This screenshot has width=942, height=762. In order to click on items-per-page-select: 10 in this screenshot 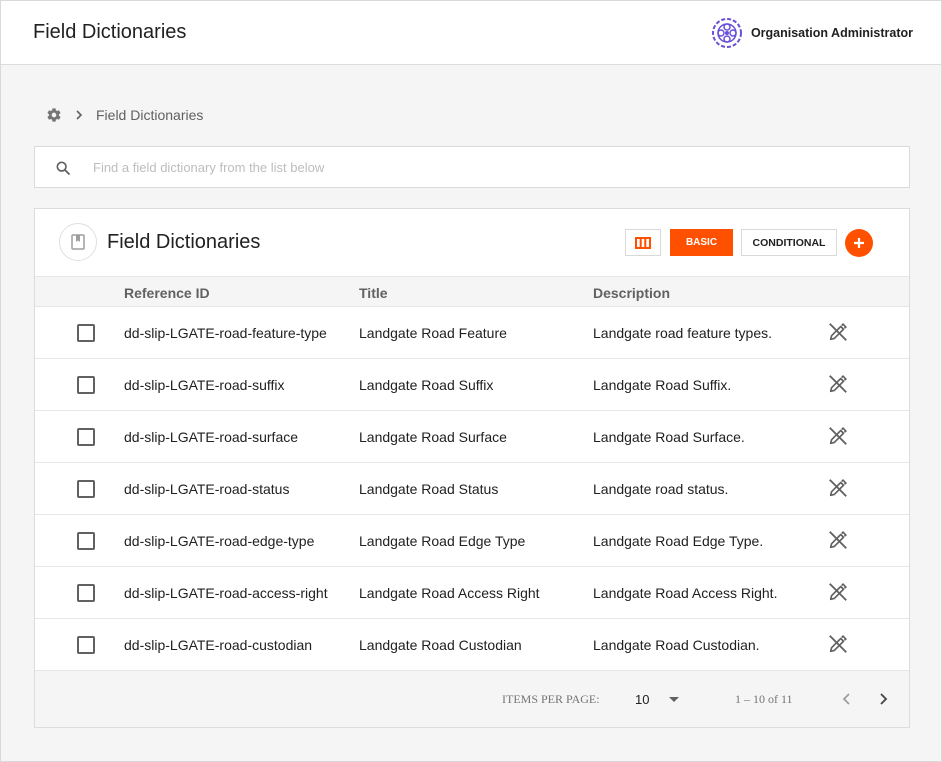, I will do `click(658, 699)`.